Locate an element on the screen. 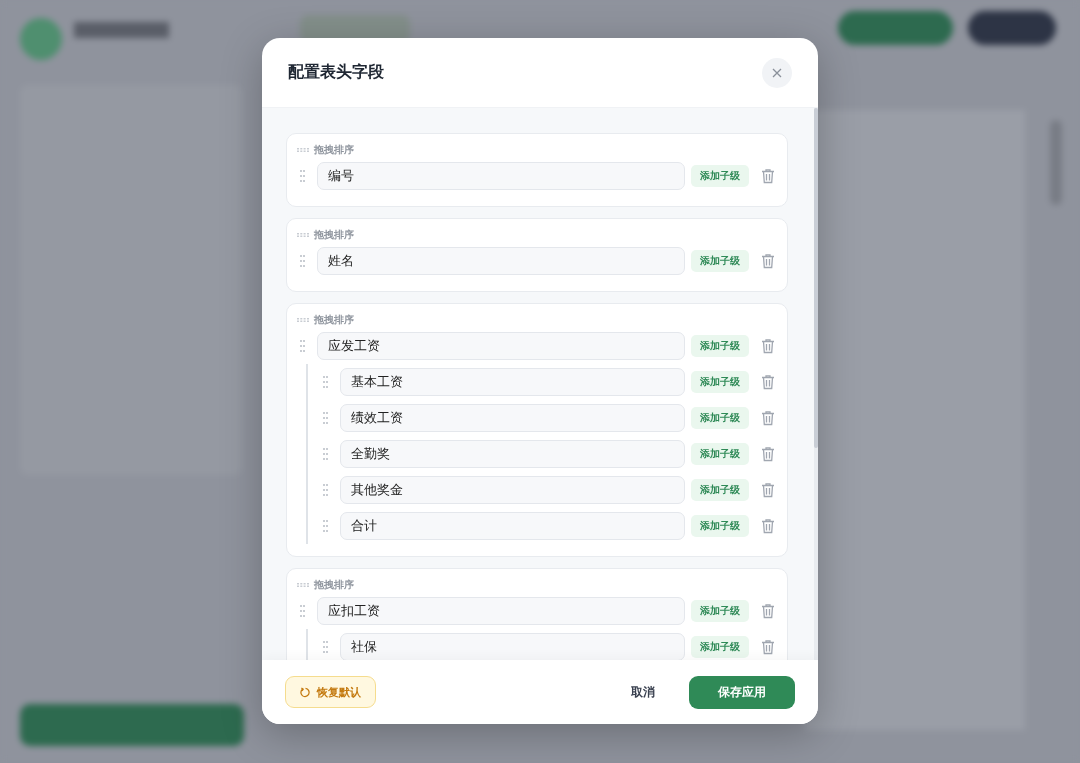  save-button: 保存应用 is located at coordinates (742, 692).